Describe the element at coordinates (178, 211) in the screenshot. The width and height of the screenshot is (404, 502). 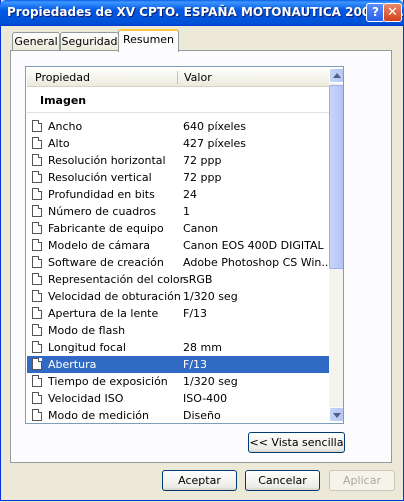
I see `property-row: Número de cuadros 1` at that location.